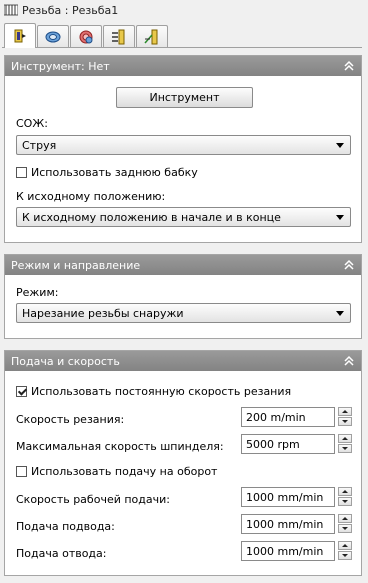 The width and height of the screenshot is (368, 583). I want to click on coolant-value: Струя, so click(39, 145).